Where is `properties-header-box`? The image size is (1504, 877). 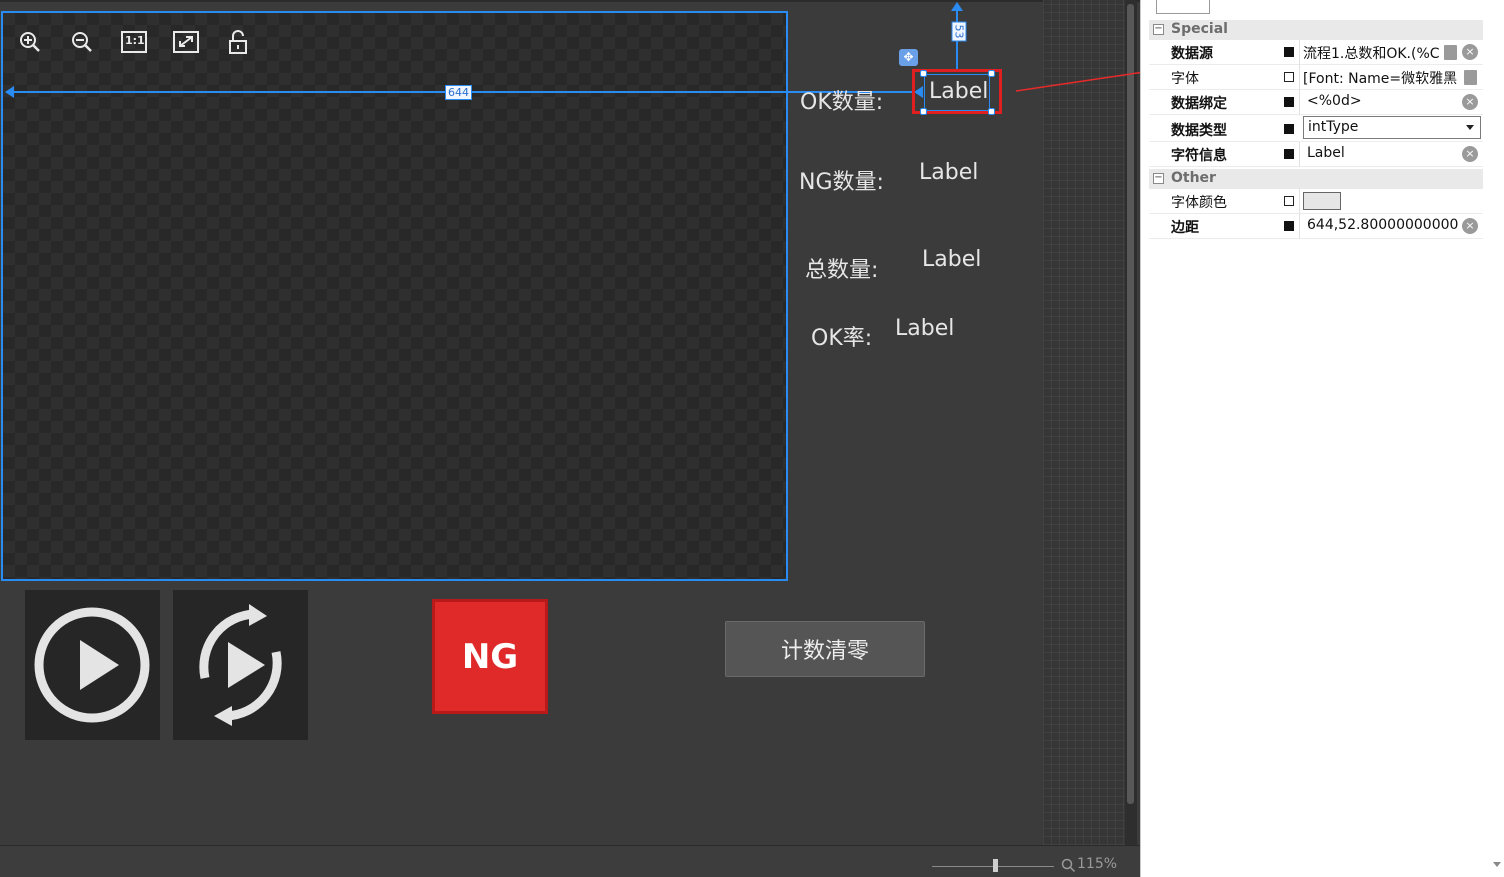
properties-header-box is located at coordinates (1183, 7).